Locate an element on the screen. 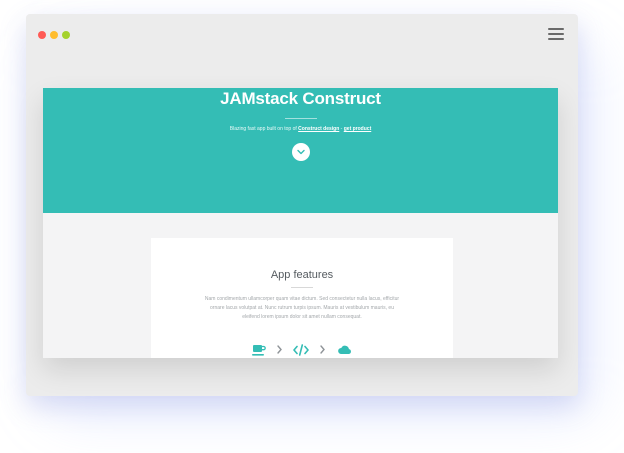  window-titlebar is located at coordinates (302, 34).